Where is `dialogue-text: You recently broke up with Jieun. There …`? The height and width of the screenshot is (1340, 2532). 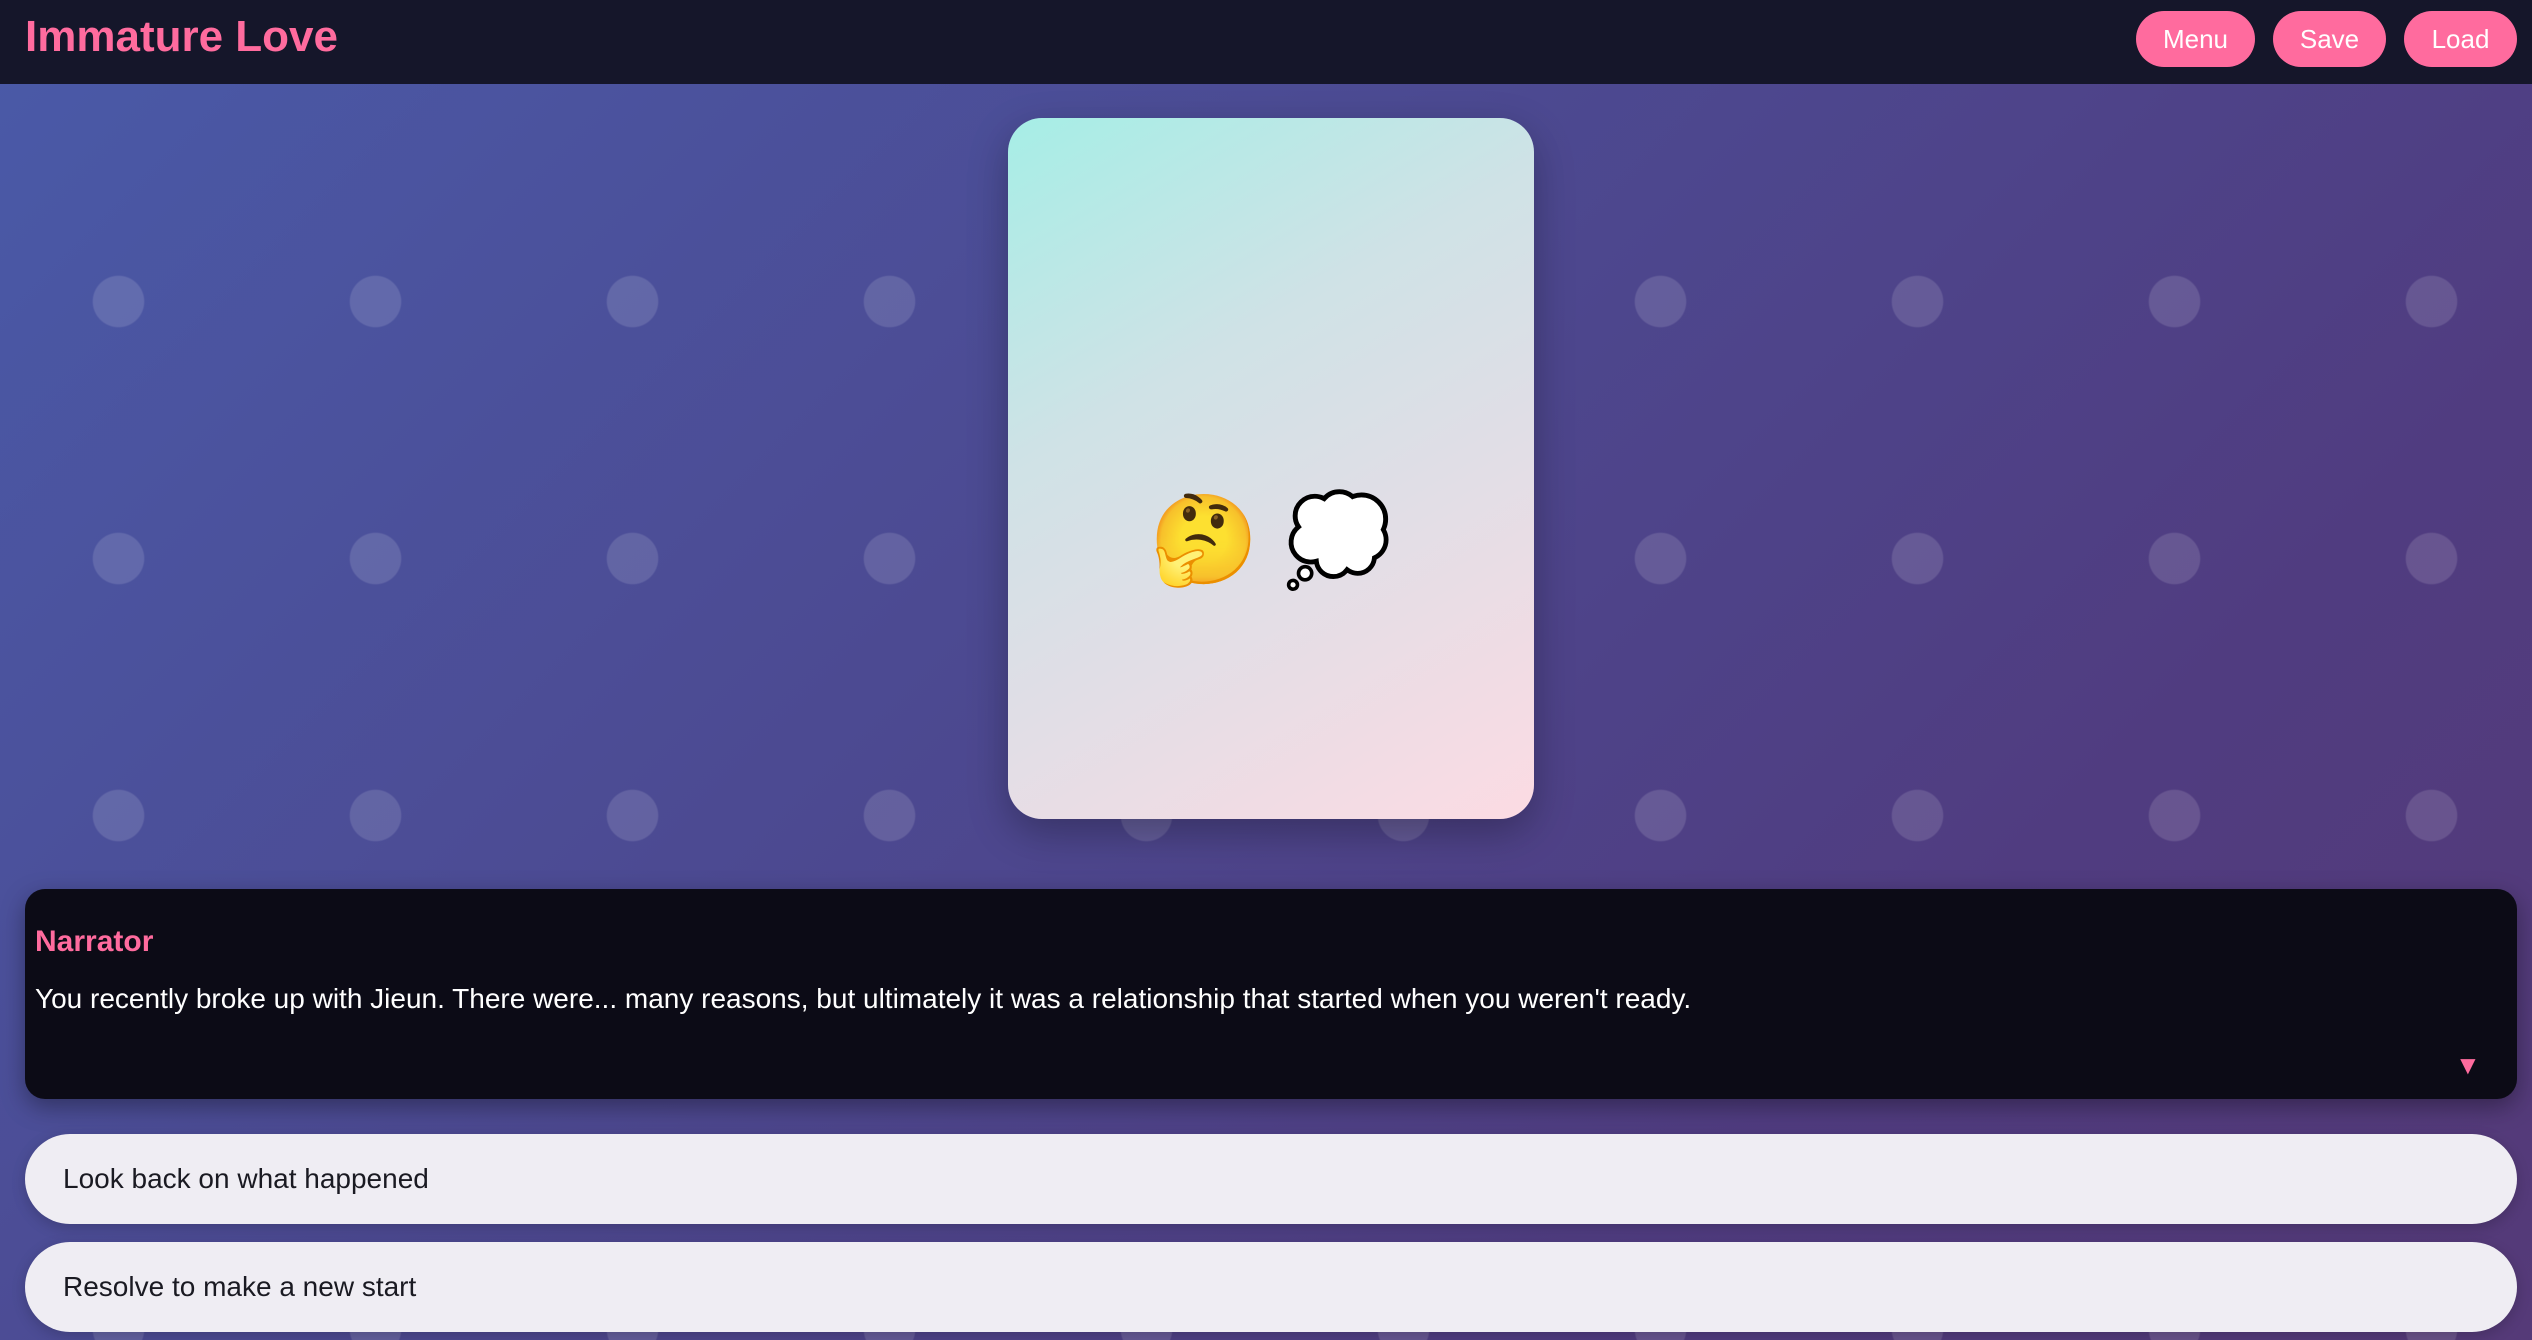 dialogue-text: You recently broke up with Jieun. There … is located at coordinates (863, 998).